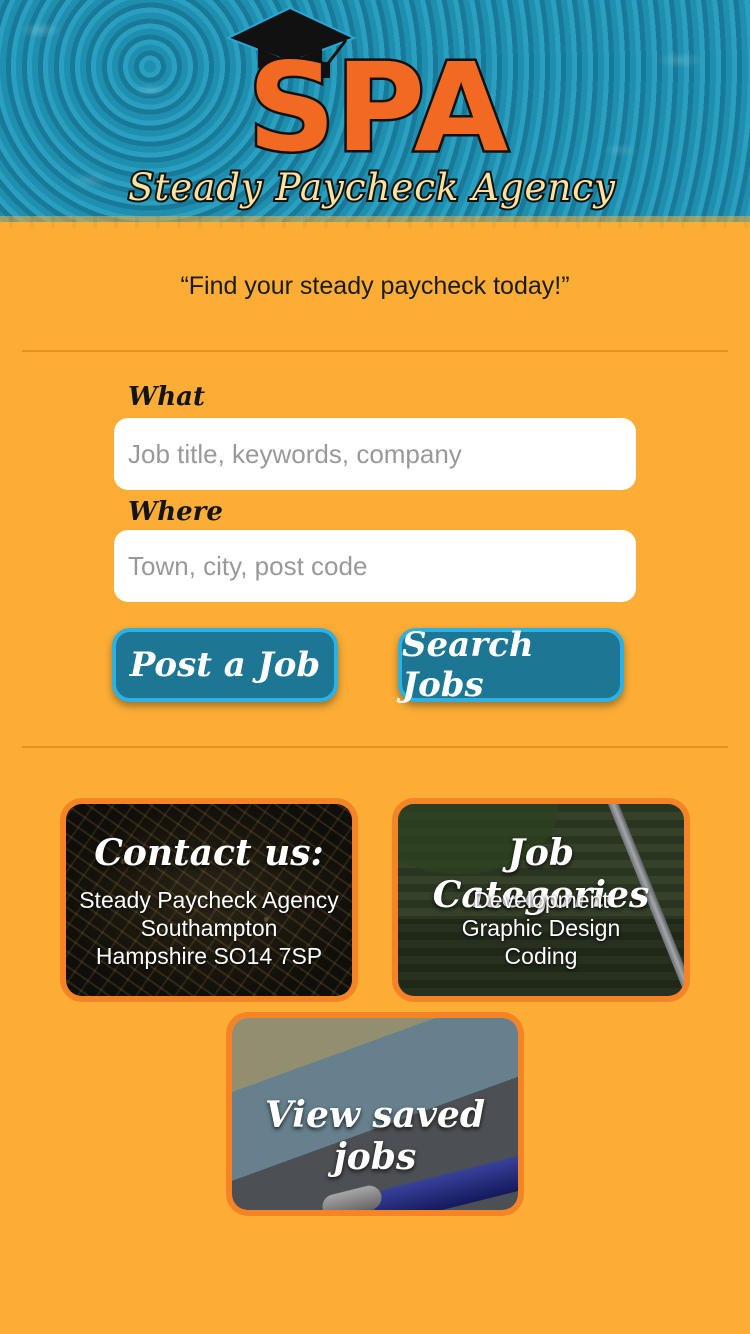 This screenshot has width=750, height=1334. Describe the element at coordinates (166, 397) in the screenshot. I see `what-label: What` at that location.